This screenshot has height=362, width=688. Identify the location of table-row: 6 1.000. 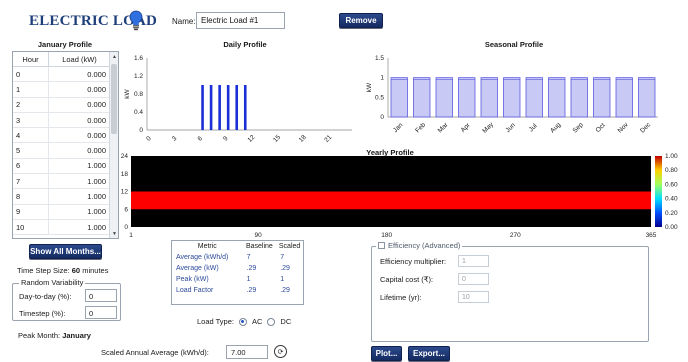
(65, 166).